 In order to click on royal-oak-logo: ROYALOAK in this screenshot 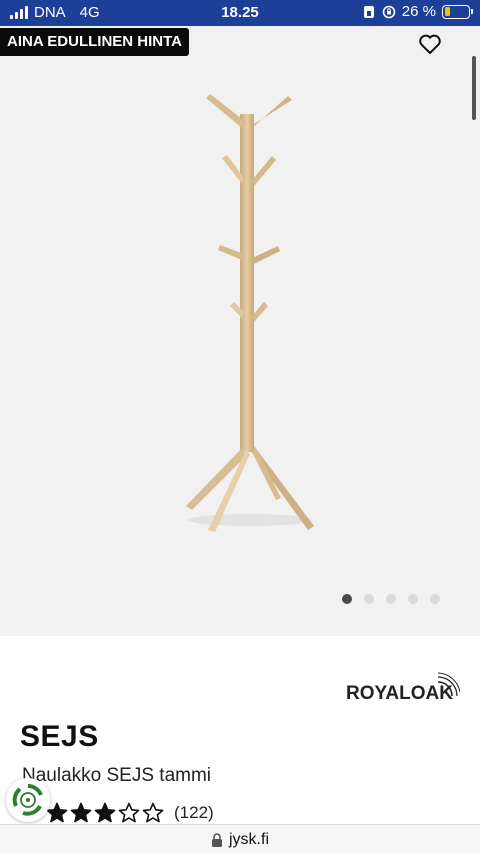, I will do `click(403, 688)`.